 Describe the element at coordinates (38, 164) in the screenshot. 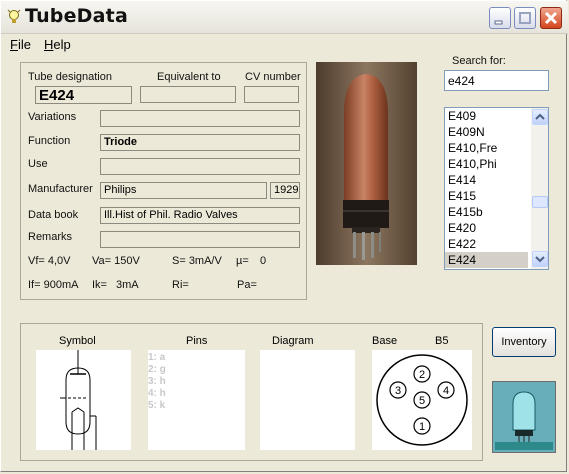

I see `use-label: Use` at that location.